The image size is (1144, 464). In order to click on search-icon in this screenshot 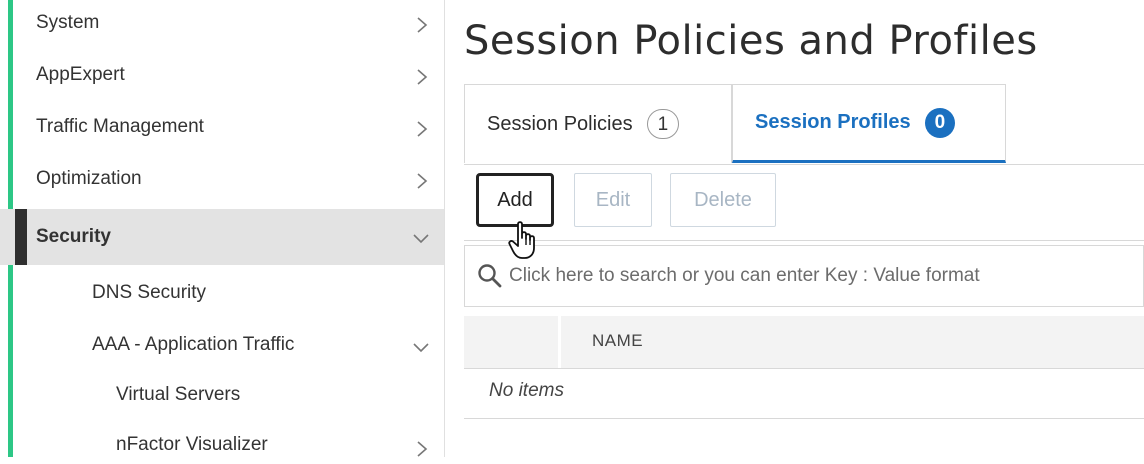, I will do `click(490, 276)`.